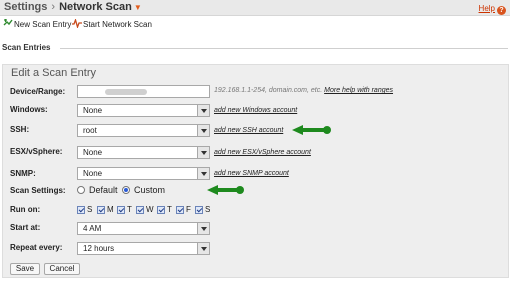 This screenshot has height=281, width=510. Describe the element at coordinates (199, 210) in the screenshot. I see `day-checkbox-sat` at that location.